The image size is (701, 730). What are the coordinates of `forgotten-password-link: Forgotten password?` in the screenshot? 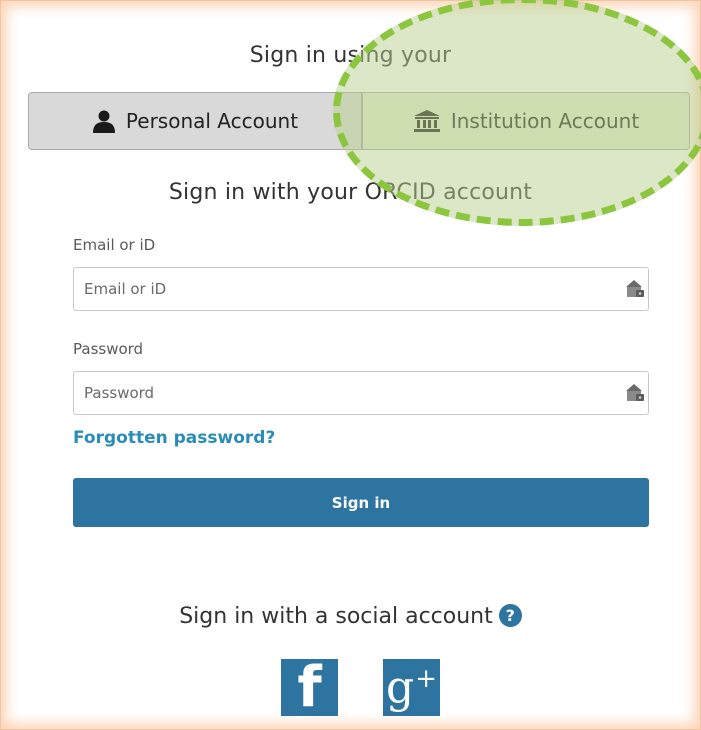 It's located at (174, 438).